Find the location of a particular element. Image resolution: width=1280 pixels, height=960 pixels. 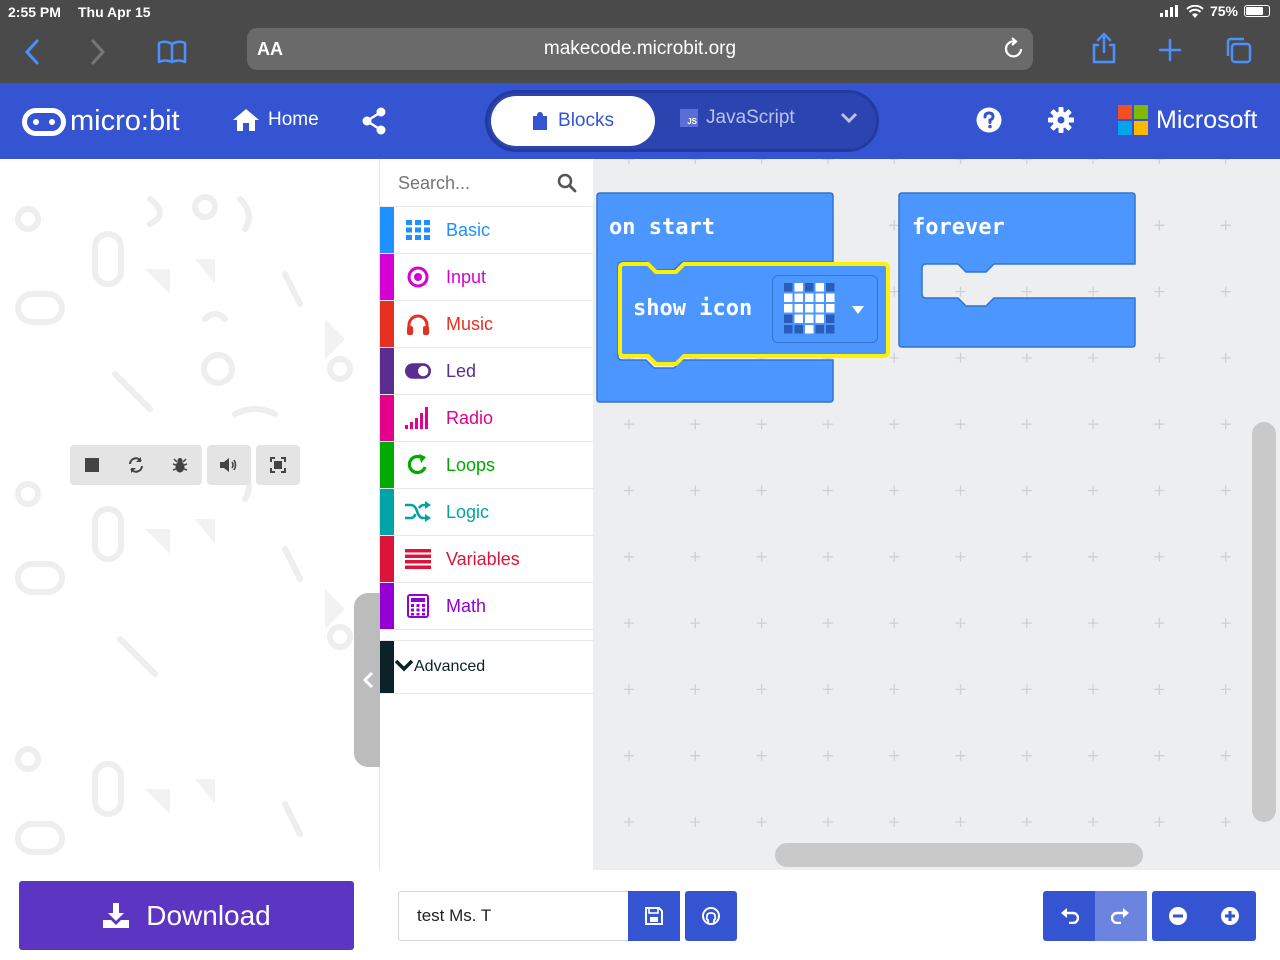

forward-button is located at coordinates (98, 52).